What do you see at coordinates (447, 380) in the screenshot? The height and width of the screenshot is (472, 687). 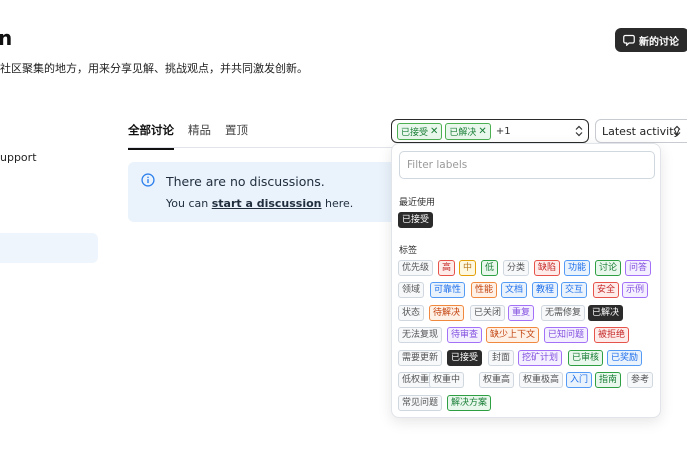 I see `label-chip: 权重中` at bounding box center [447, 380].